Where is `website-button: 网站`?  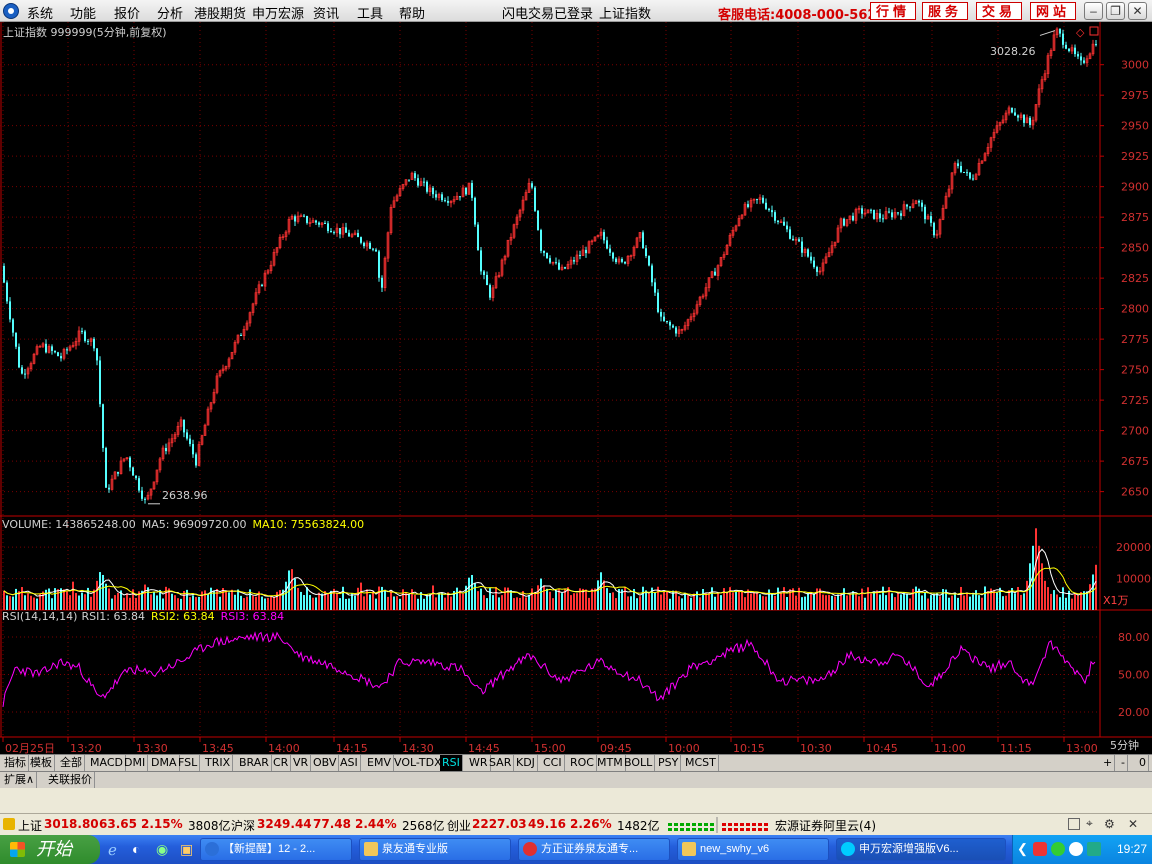
website-button: 网站 is located at coordinates (1053, 11).